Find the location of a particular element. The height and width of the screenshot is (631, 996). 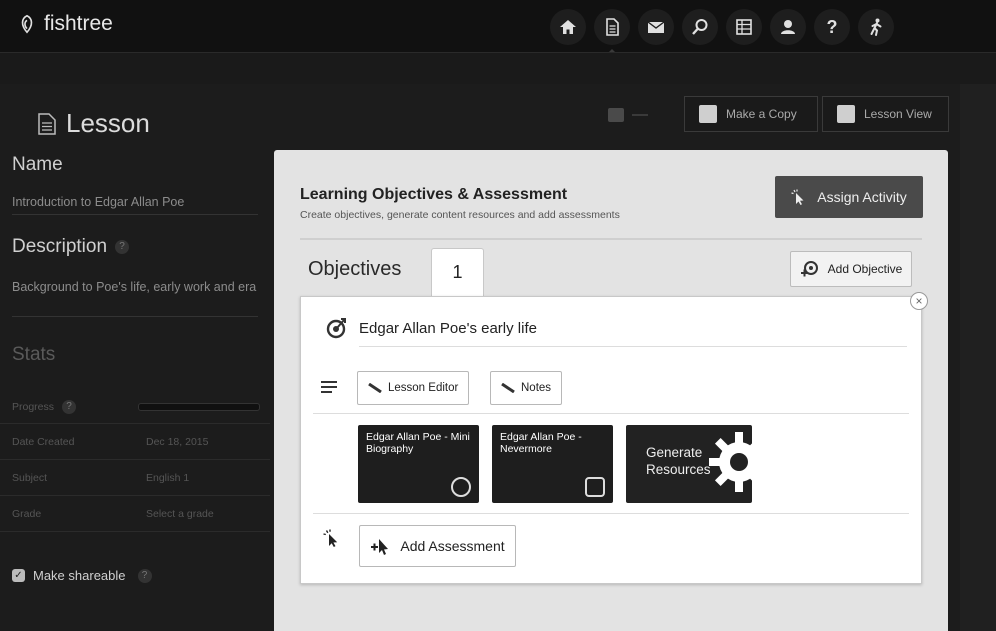

gear-icon is located at coordinates (730, 462).